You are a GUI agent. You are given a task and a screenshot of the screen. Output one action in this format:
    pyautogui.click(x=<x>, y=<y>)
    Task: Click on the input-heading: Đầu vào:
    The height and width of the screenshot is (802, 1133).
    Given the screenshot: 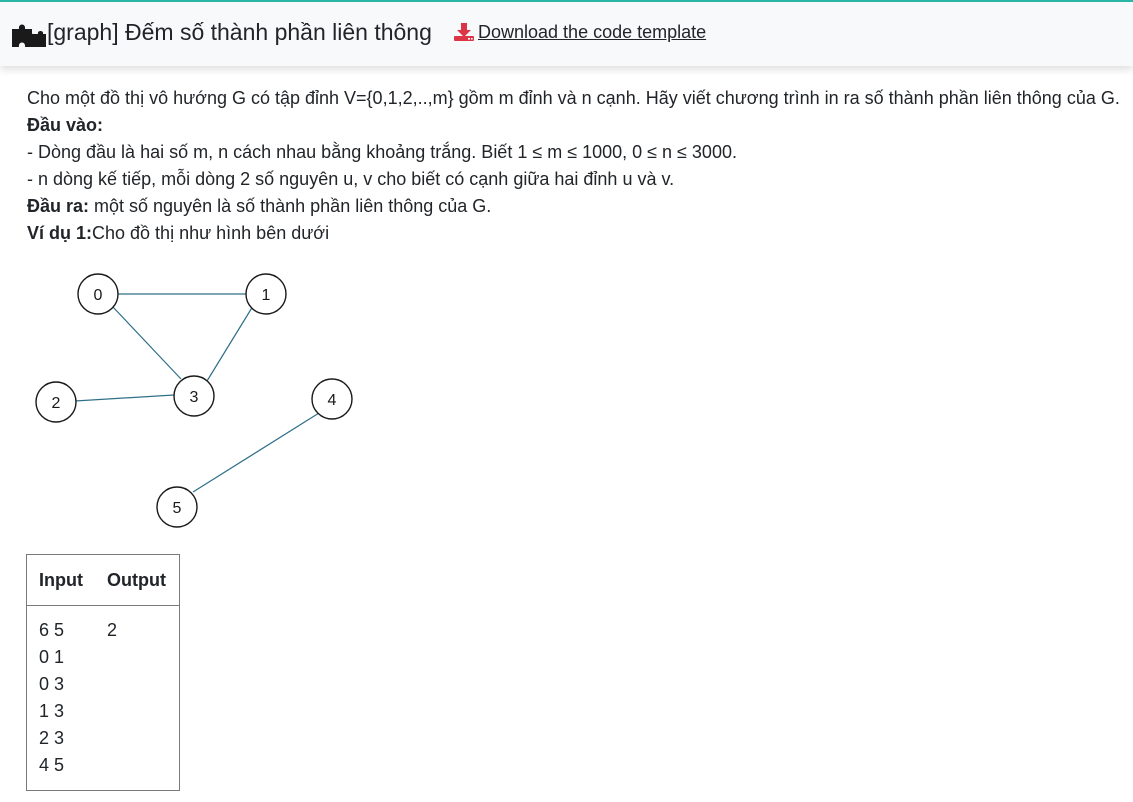 What is the action you would take?
    pyautogui.click(x=65, y=125)
    